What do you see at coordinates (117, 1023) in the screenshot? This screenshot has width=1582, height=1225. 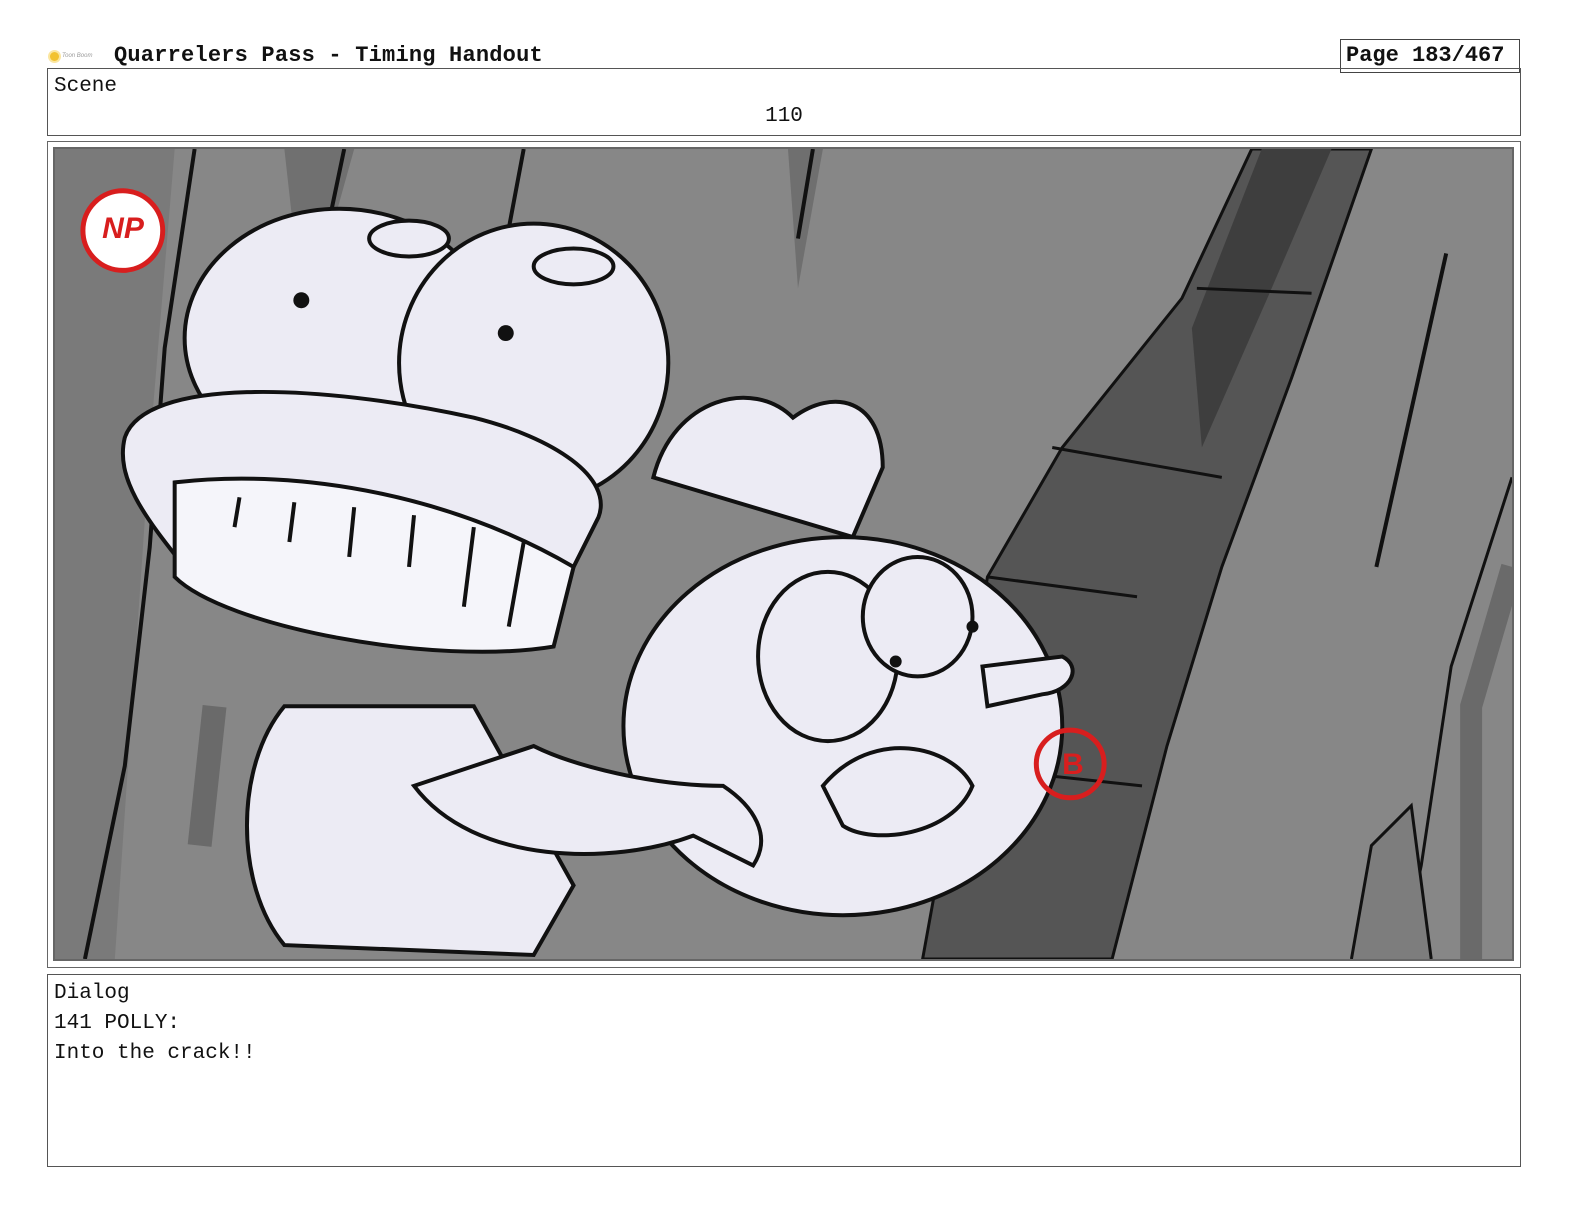 I see `dialog-speaker: 141 POLLY:` at bounding box center [117, 1023].